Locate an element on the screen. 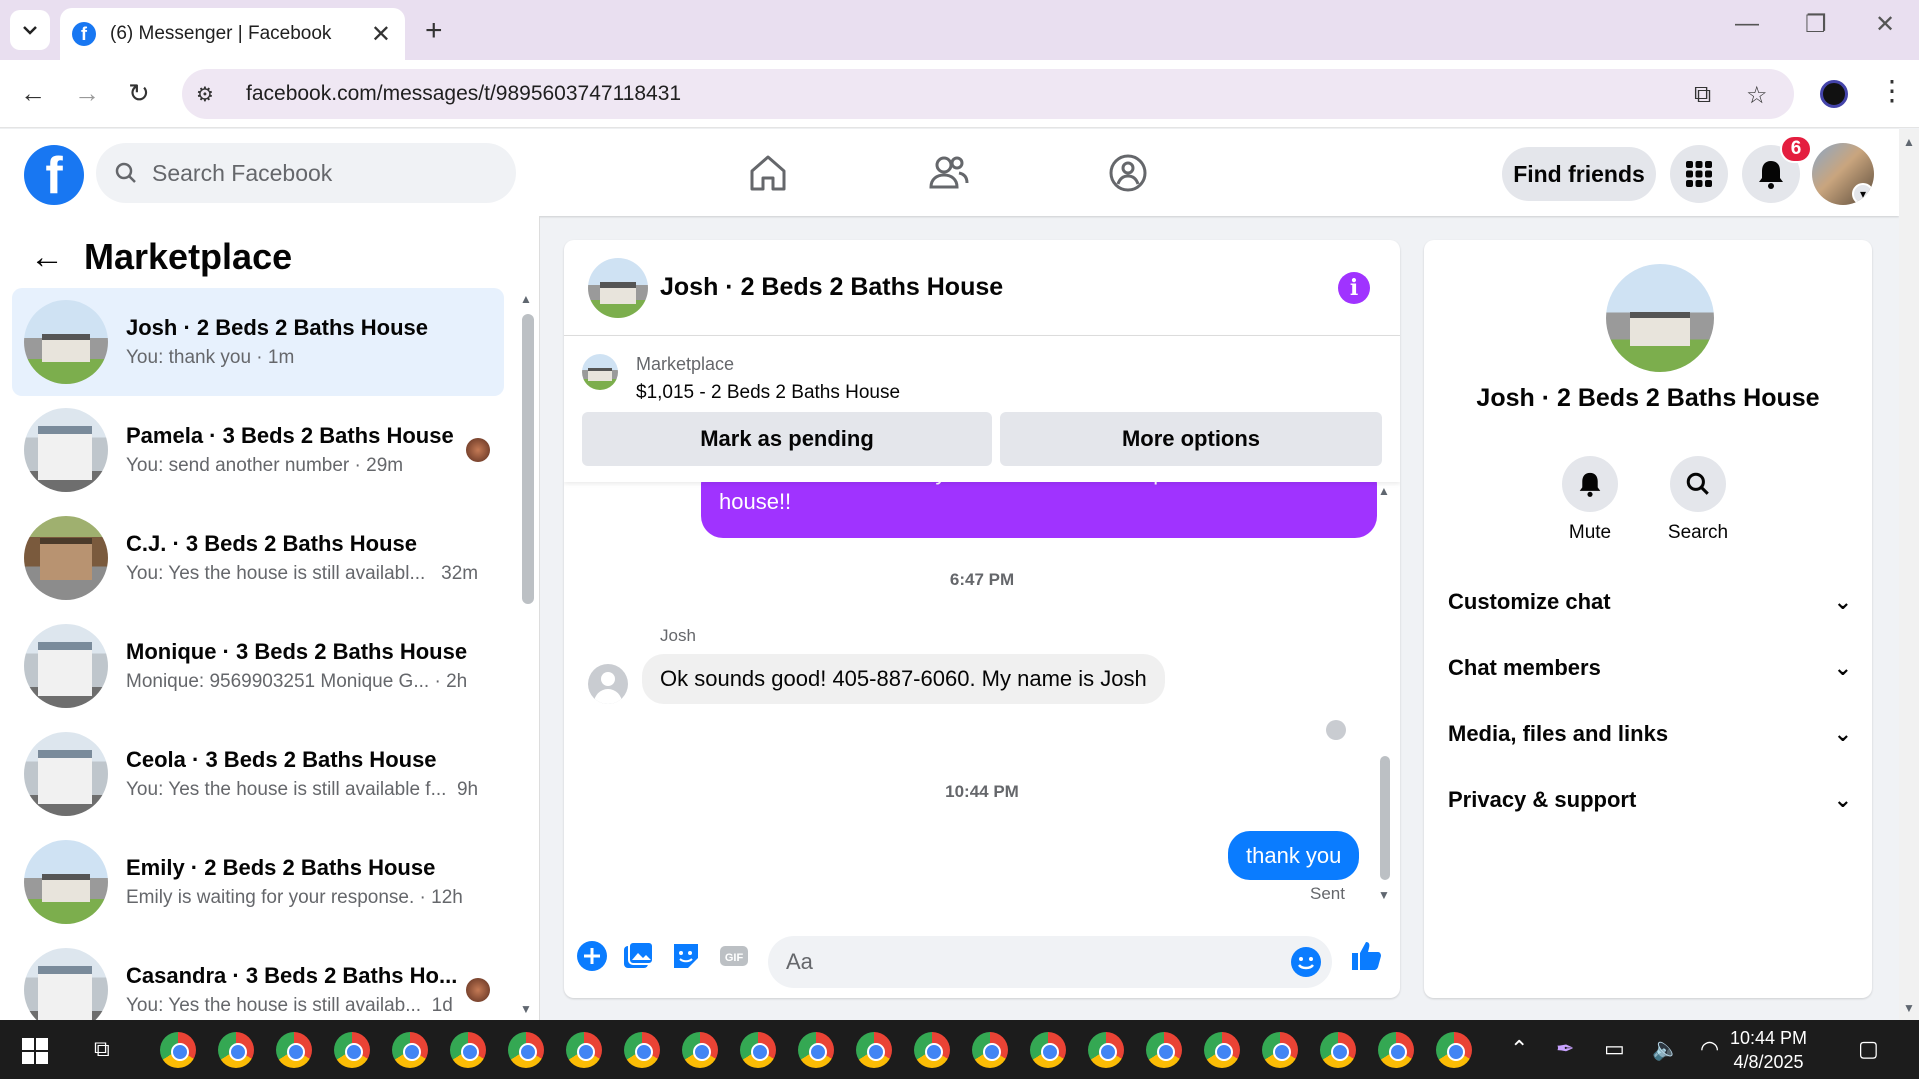  chat-profile-avatar is located at coordinates (1660, 318).